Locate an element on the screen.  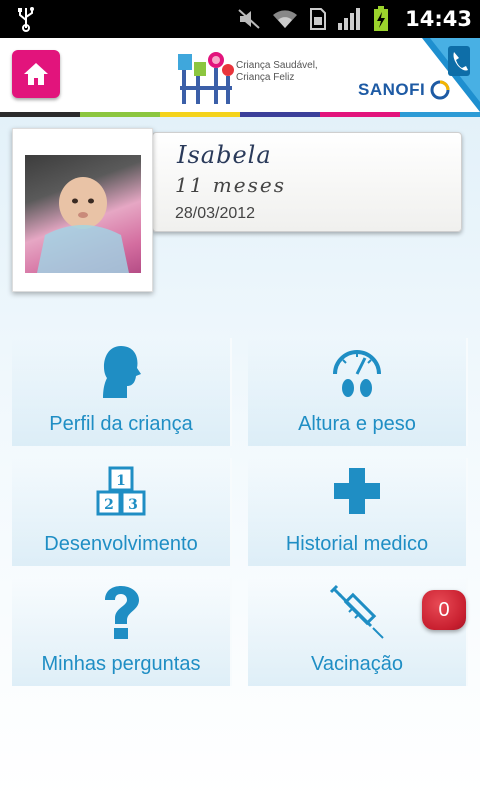
home-button is located at coordinates (36, 74).